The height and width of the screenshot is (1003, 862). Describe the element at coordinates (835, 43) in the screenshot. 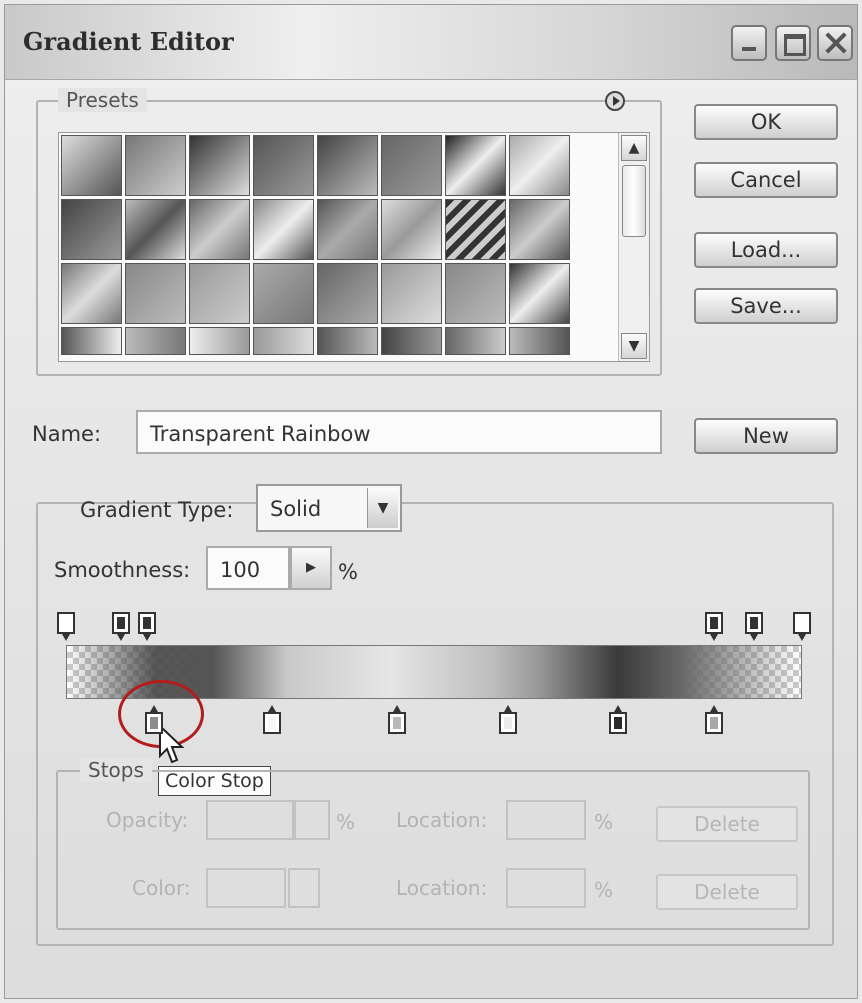

I see `close-icon` at that location.